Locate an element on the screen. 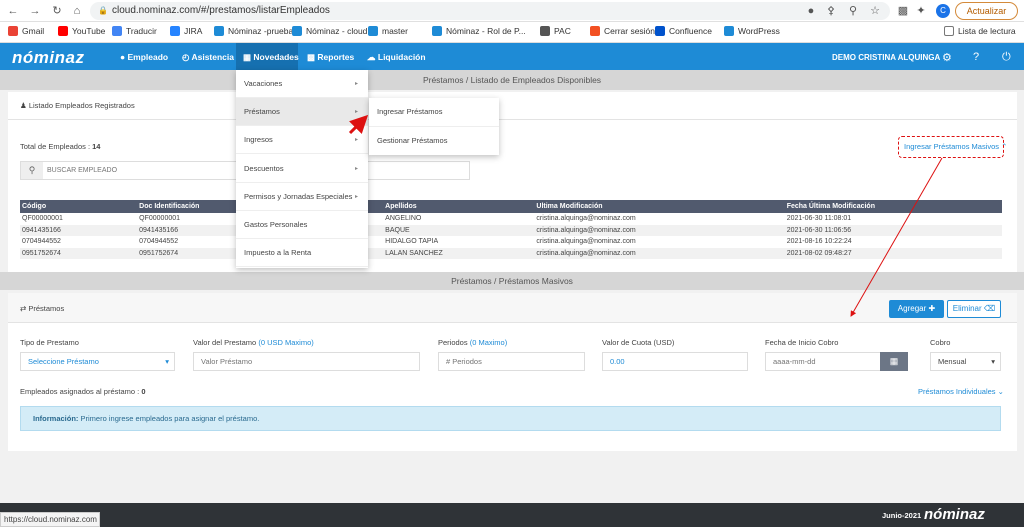  section-title: Préstamos / Préstamos Masivos is located at coordinates (512, 281).